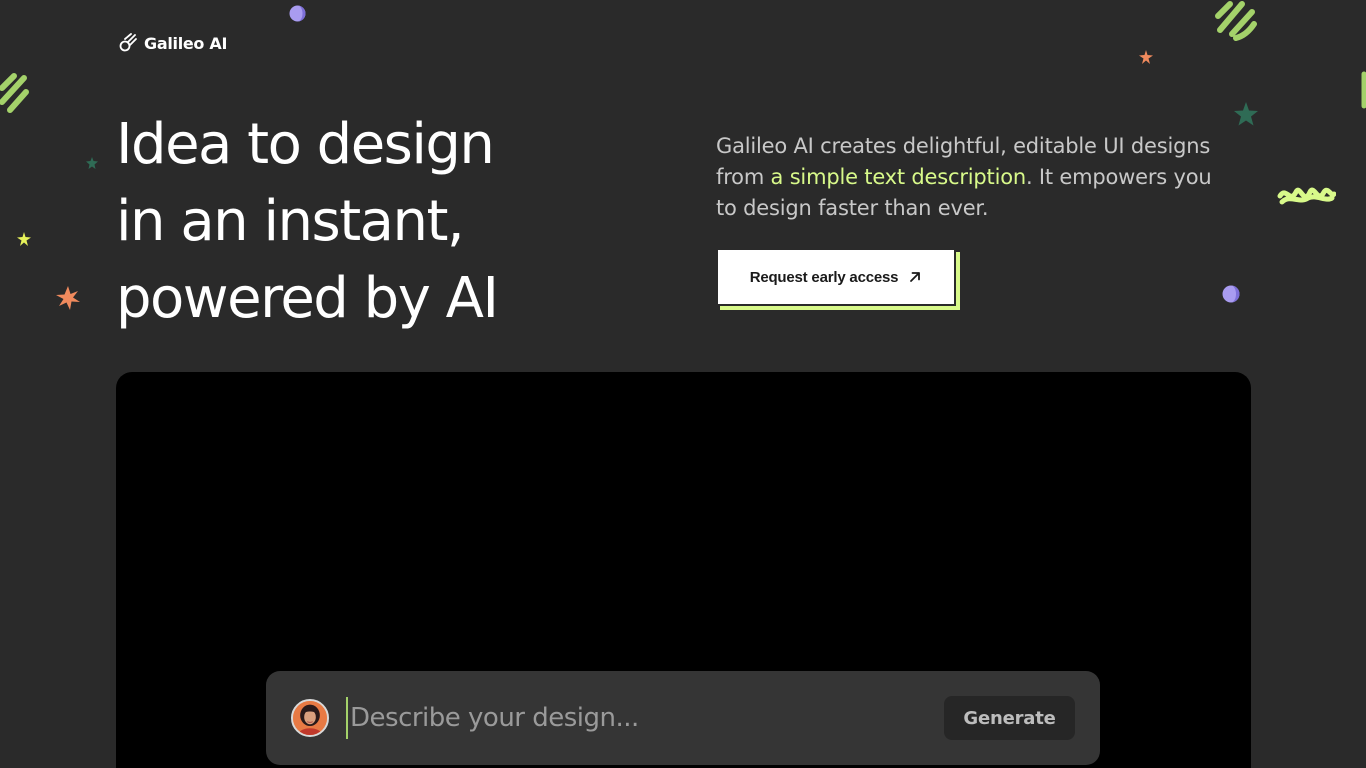  I want to click on galileo-logo-icon, so click(128, 42).